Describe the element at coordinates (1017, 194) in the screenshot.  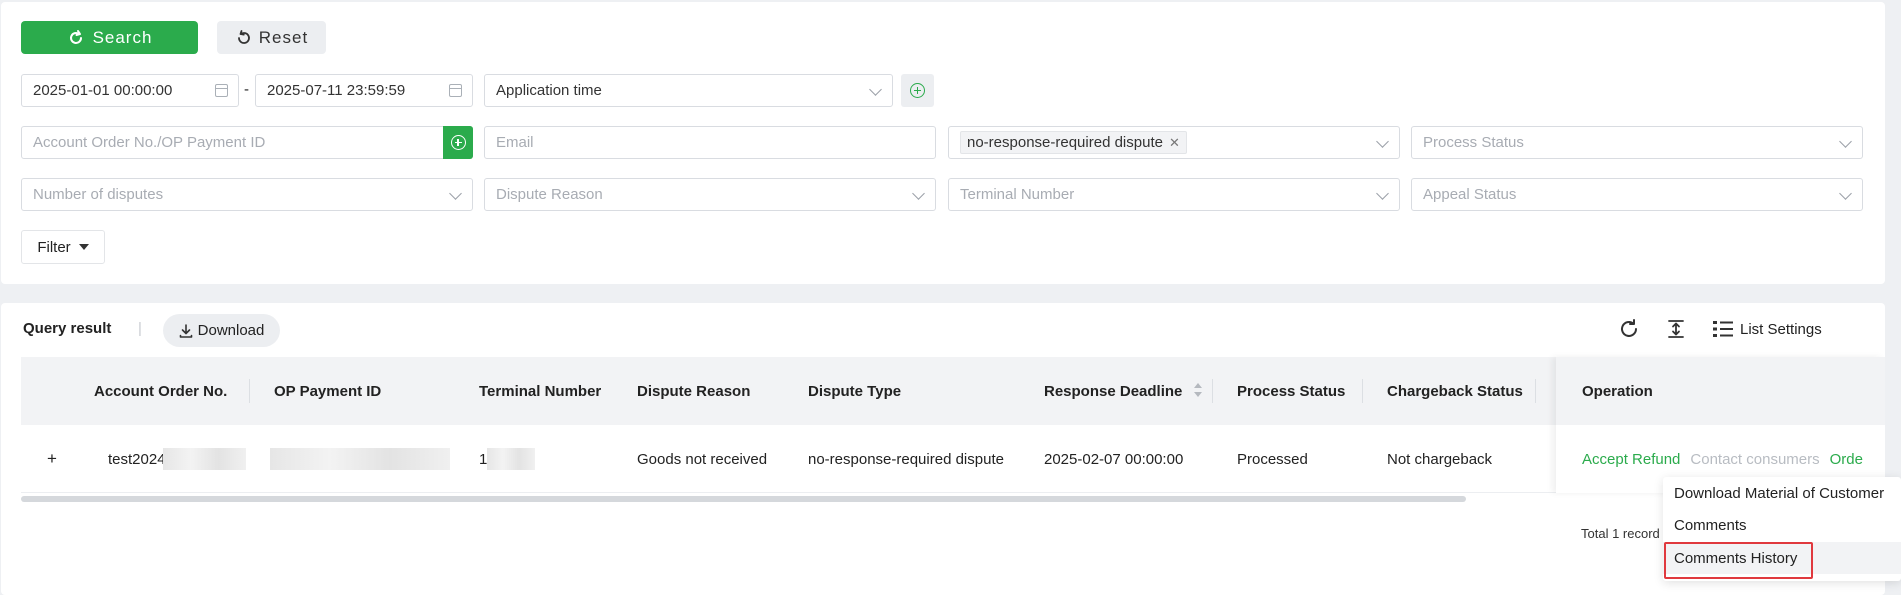
I see `terminal-number-placeholder: Terminal Number` at that location.